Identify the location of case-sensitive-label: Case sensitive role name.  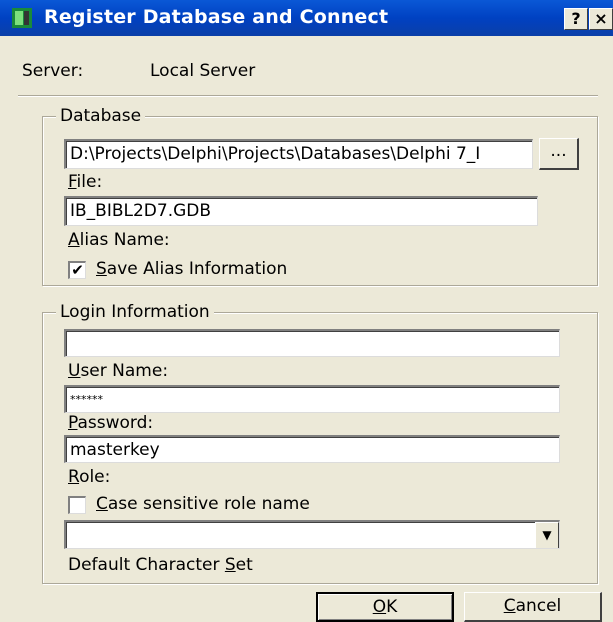
(203, 504).